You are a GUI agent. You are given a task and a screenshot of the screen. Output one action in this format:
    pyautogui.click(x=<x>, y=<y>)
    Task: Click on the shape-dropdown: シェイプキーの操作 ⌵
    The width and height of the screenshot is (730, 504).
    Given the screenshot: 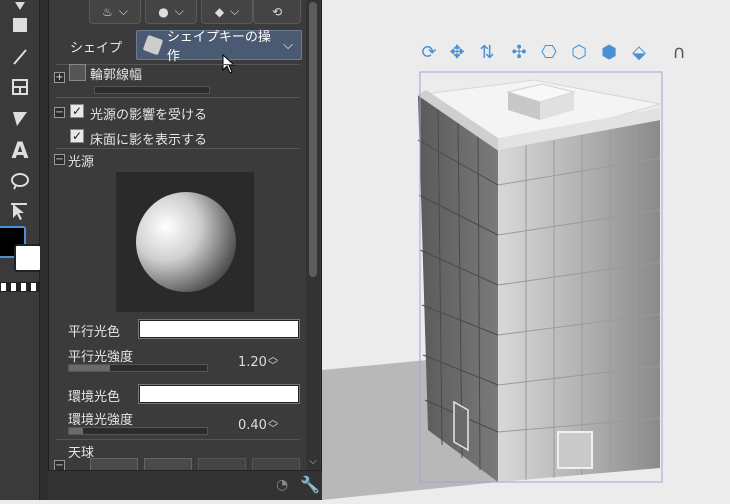 What is the action you would take?
    pyautogui.click(x=219, y=47)
    